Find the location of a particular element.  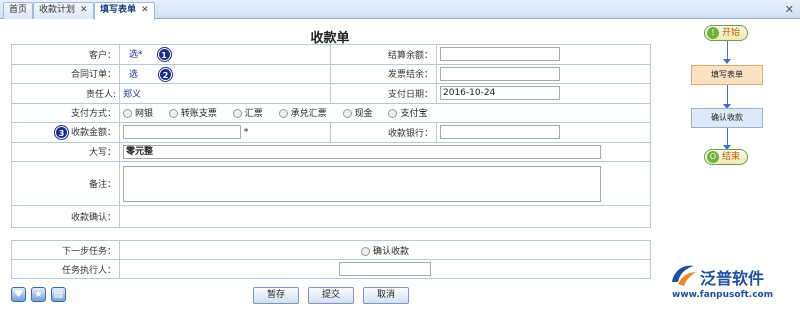

tab-home: 首页 is located at coordinates (18, 10).